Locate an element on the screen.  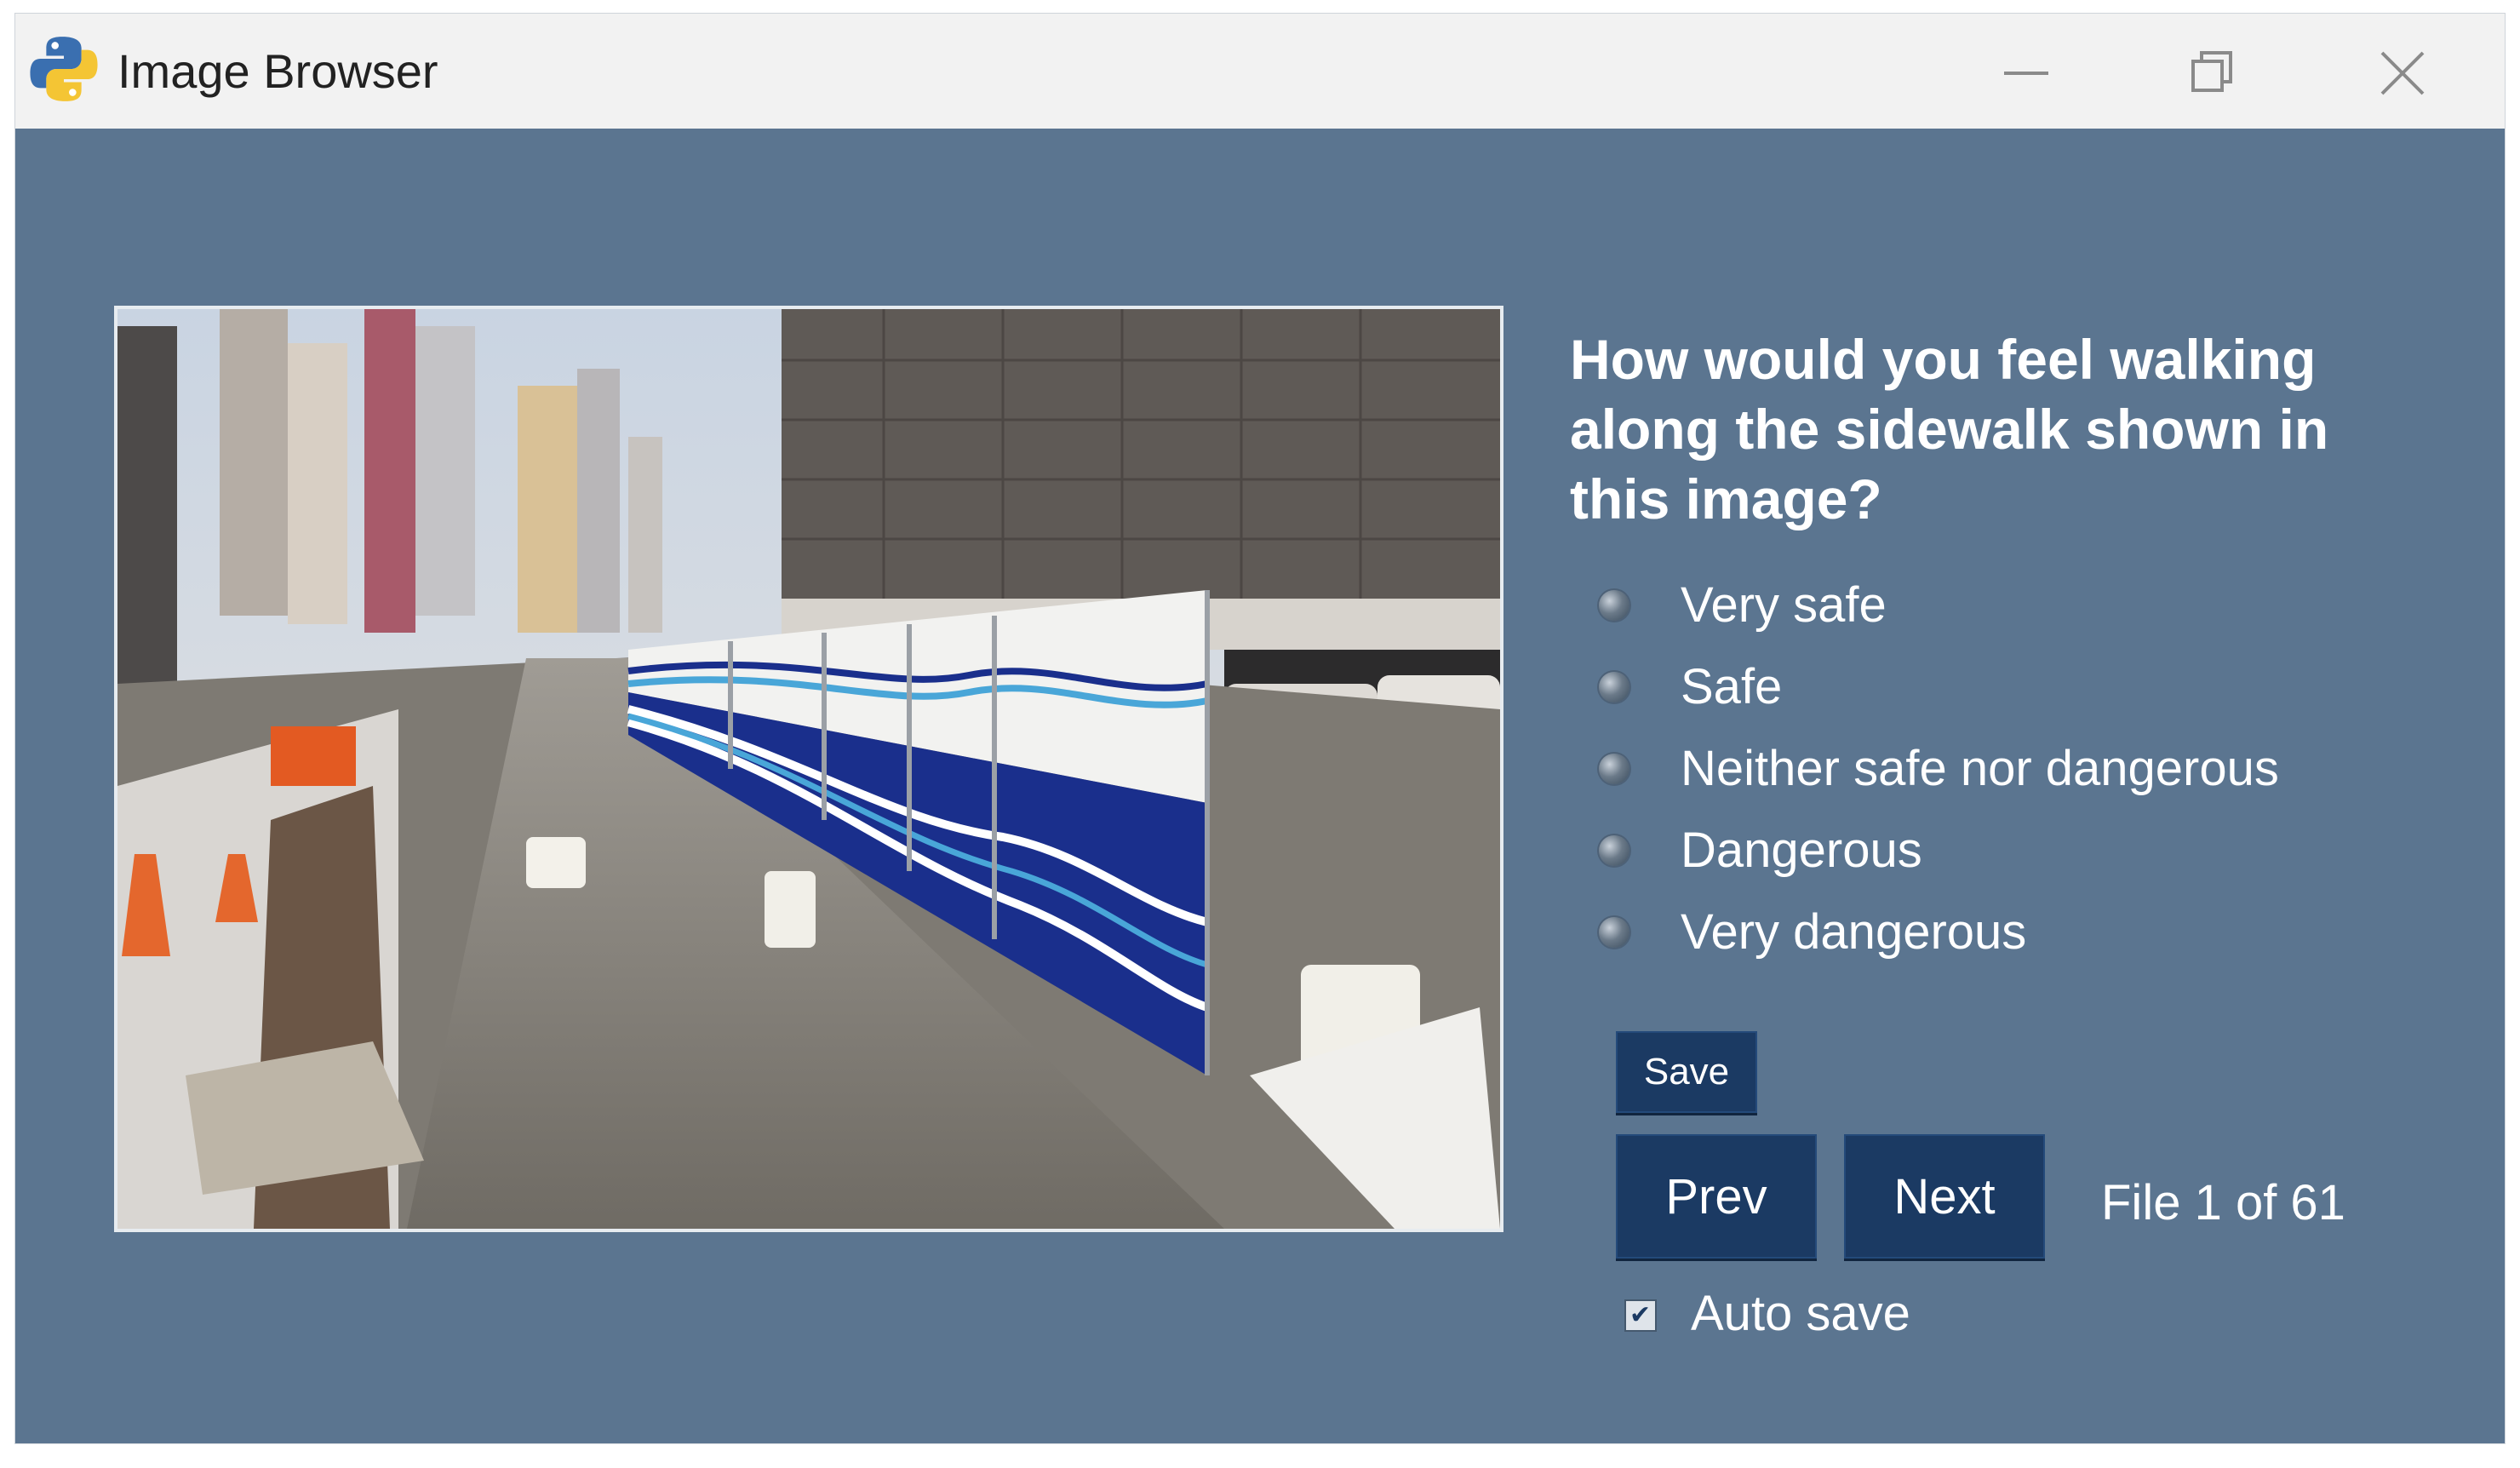
next-button: Next is located at coordinates (1944, 1196).